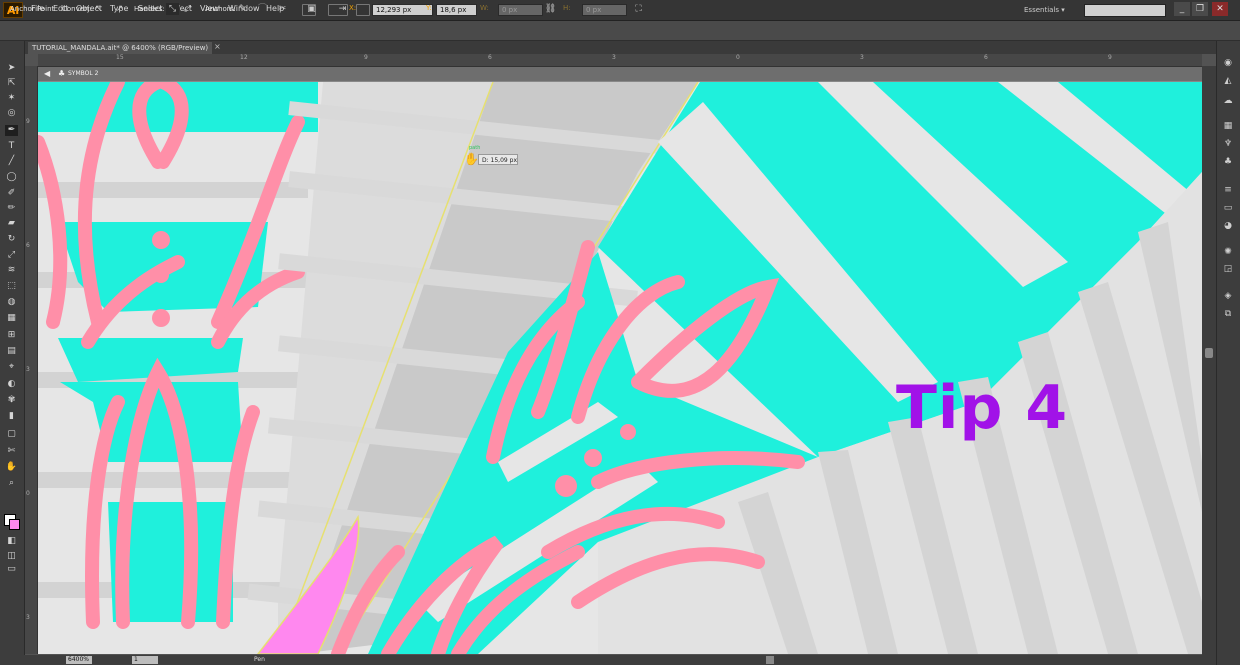  What do you see at coordinates (11, 68) in the screenshot?
I see `selection-tool-icon: ➤` at bounding box center [11, 68].